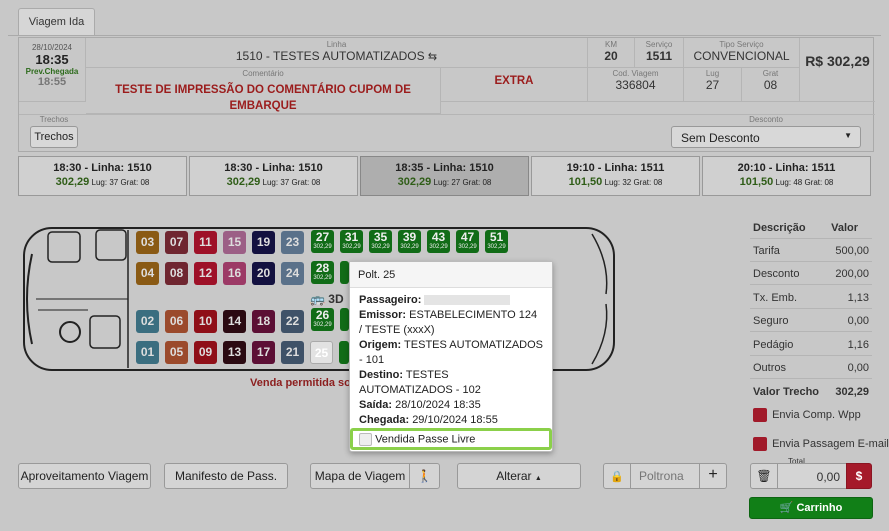 Image resolution: width=889 pixels, height=531 pixels. What do you see at coordinates (390, 300) in the screenshot?
I see `passageiro-label: Passageiro:` at bounding box center [390, 300].